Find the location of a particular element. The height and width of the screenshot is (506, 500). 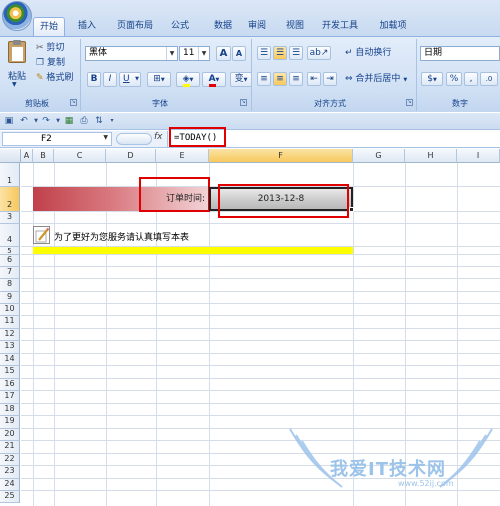

formula-highlight-outline is located at coordinates (197, 137).